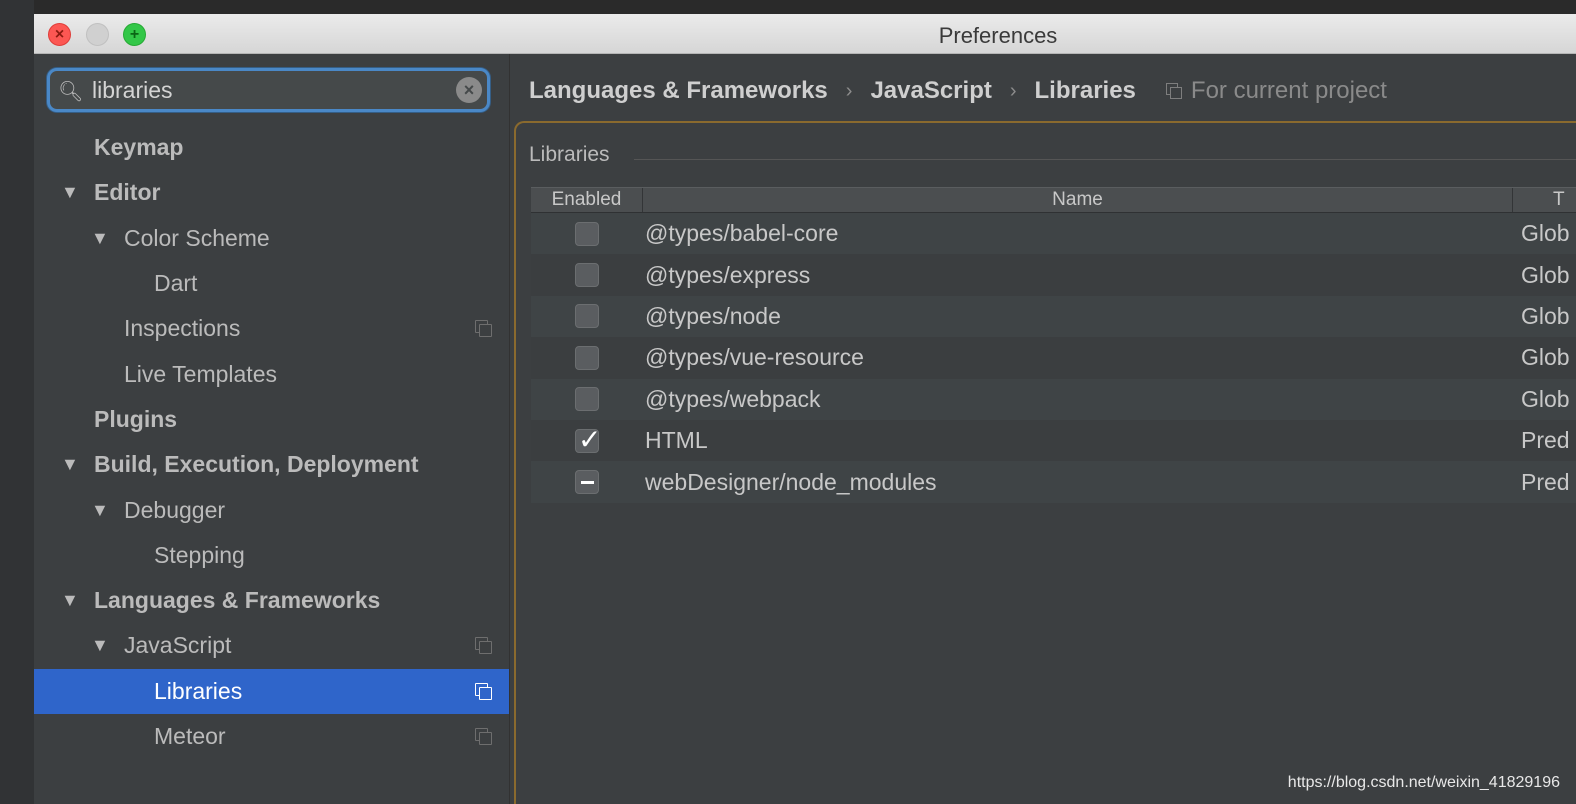 The height and width of the screenshot is (804, 1576). I want to click on table-row: webDesigner/node_modules Pred, so click(1053, 482).